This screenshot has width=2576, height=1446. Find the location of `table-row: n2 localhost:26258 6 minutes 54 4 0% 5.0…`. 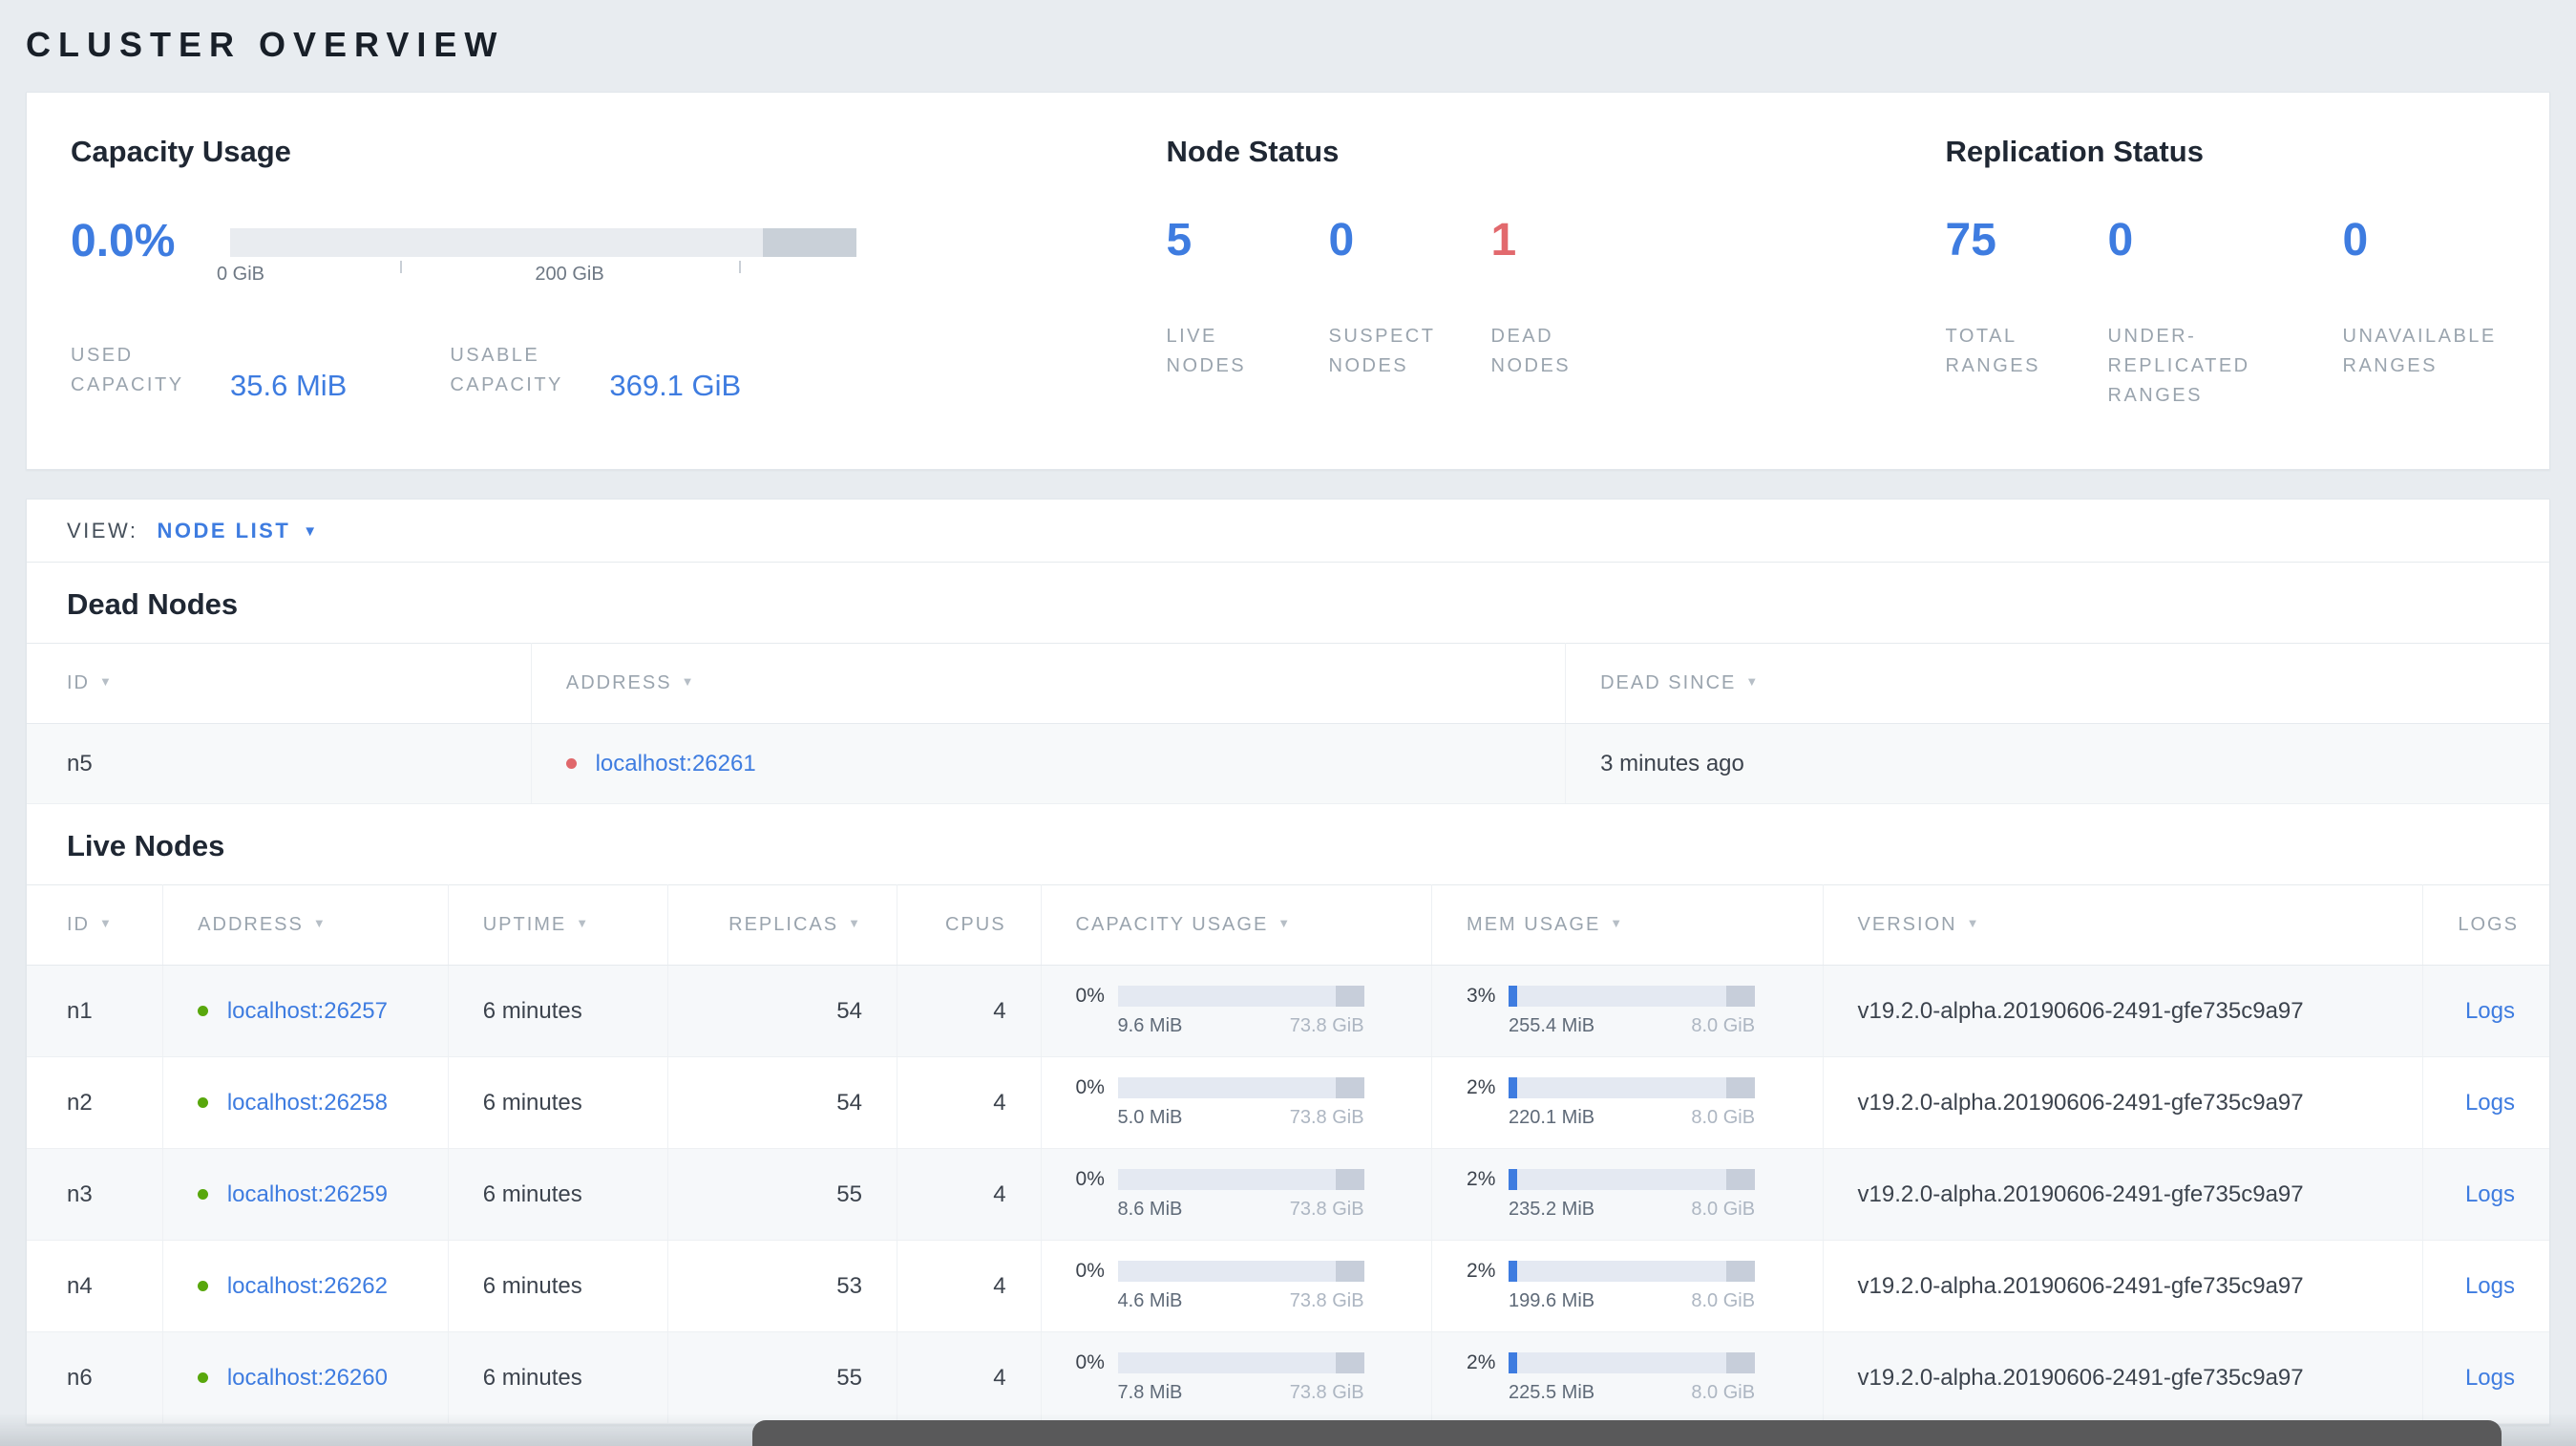

table-row: n2 localhost:26258 6 minutes 54 4 0% 5.0… is located at coordinates (1288, 1102).